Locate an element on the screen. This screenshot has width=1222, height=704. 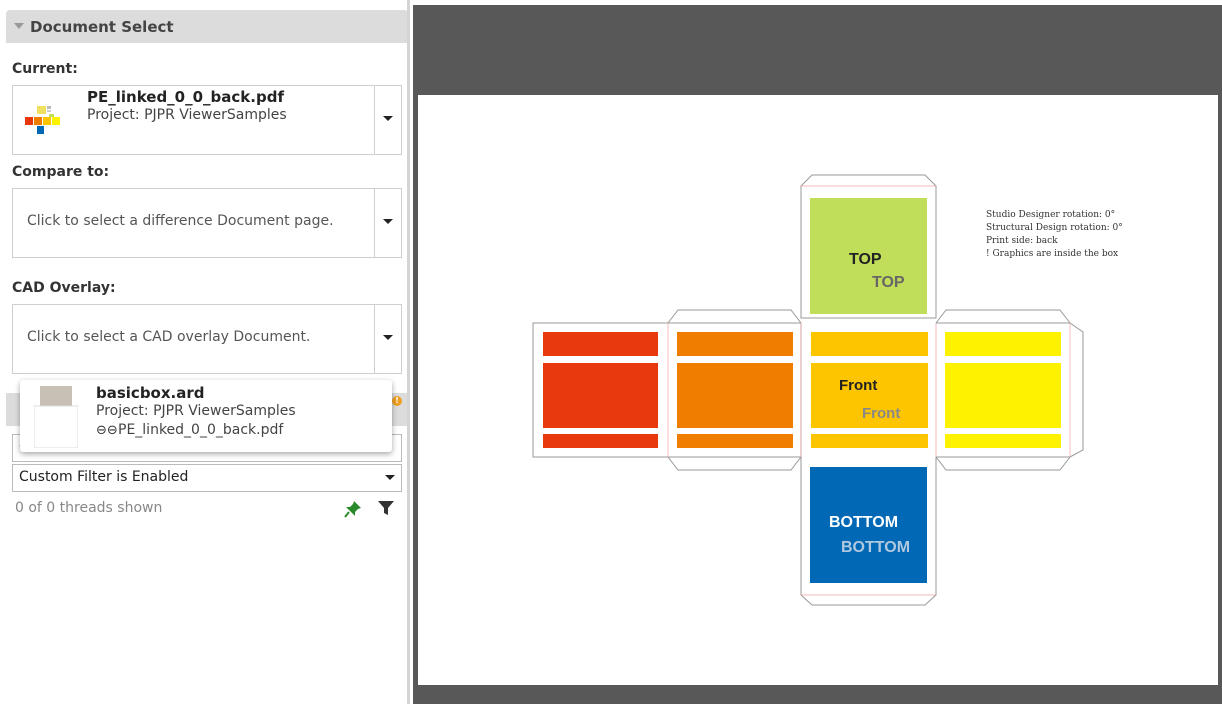
front-panel-strip-bottom is located at coordinates (869, 441).